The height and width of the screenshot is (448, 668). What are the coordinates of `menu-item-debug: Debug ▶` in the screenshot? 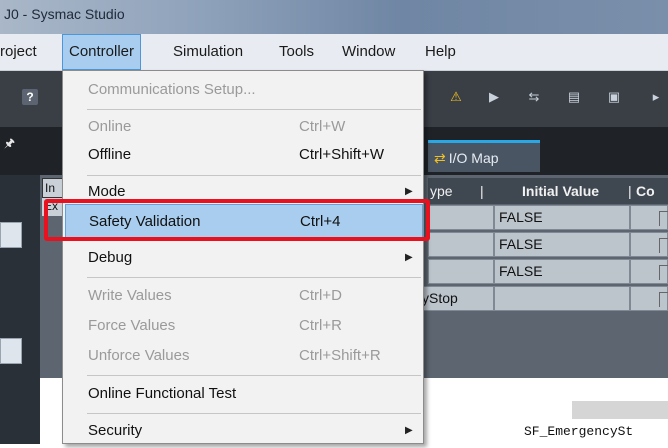 It's located at (243, 258).